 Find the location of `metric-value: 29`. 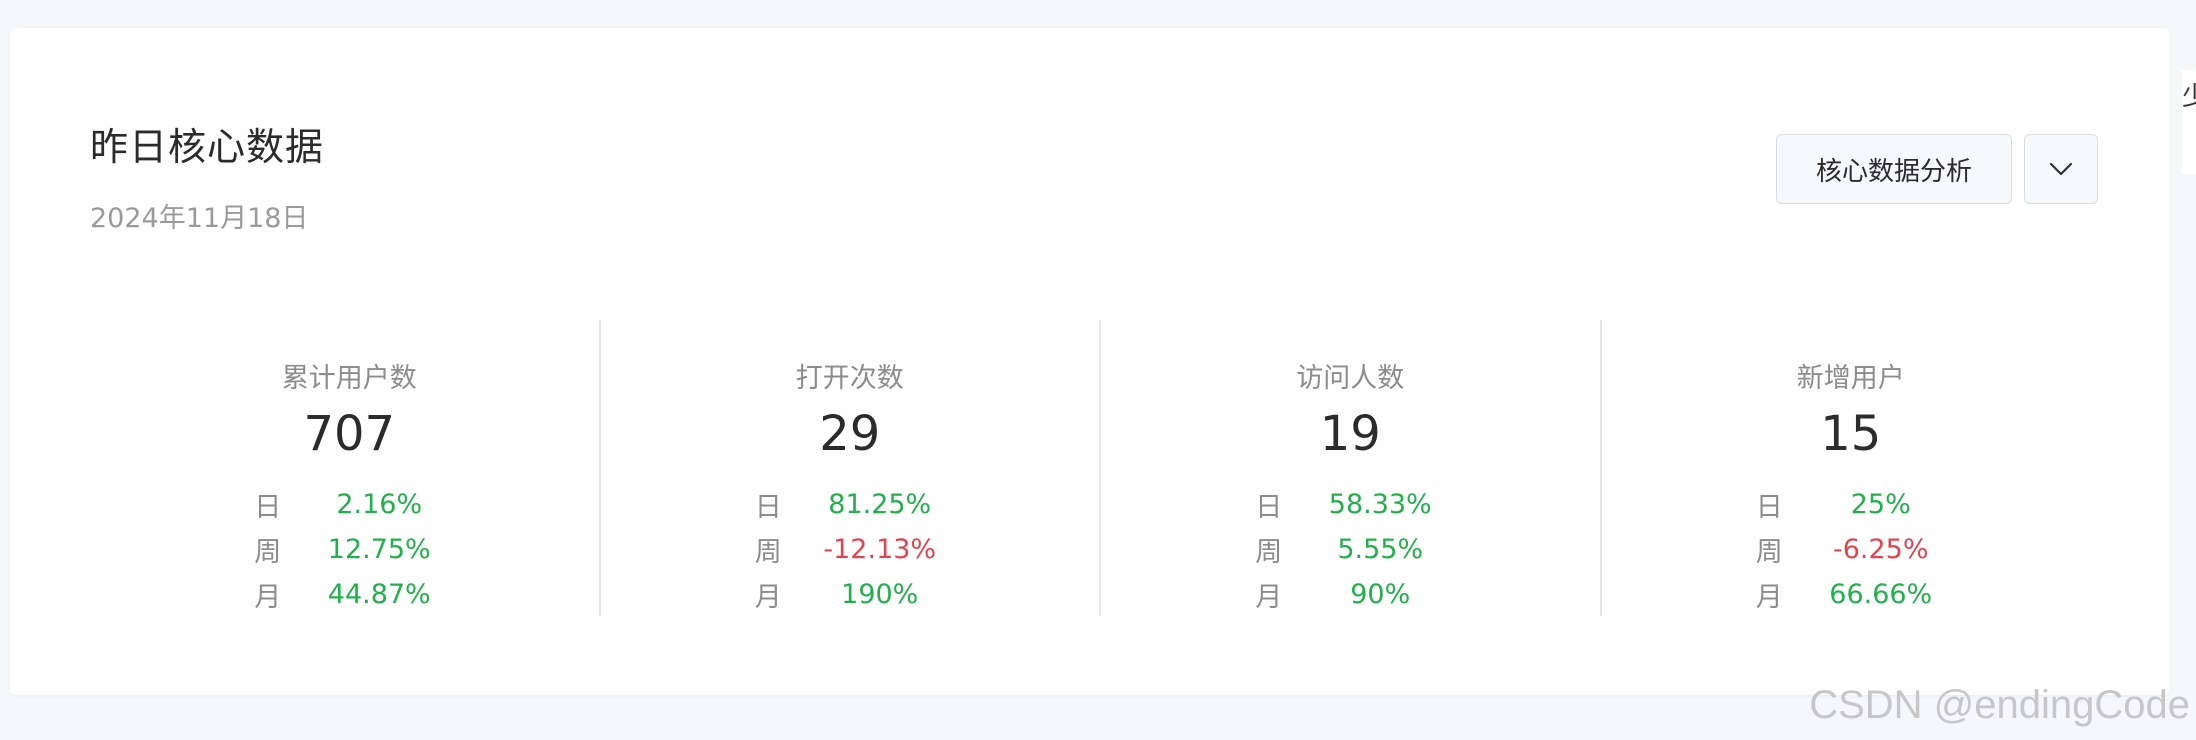

metric-value: 29 is located at coordinates (850, 434).